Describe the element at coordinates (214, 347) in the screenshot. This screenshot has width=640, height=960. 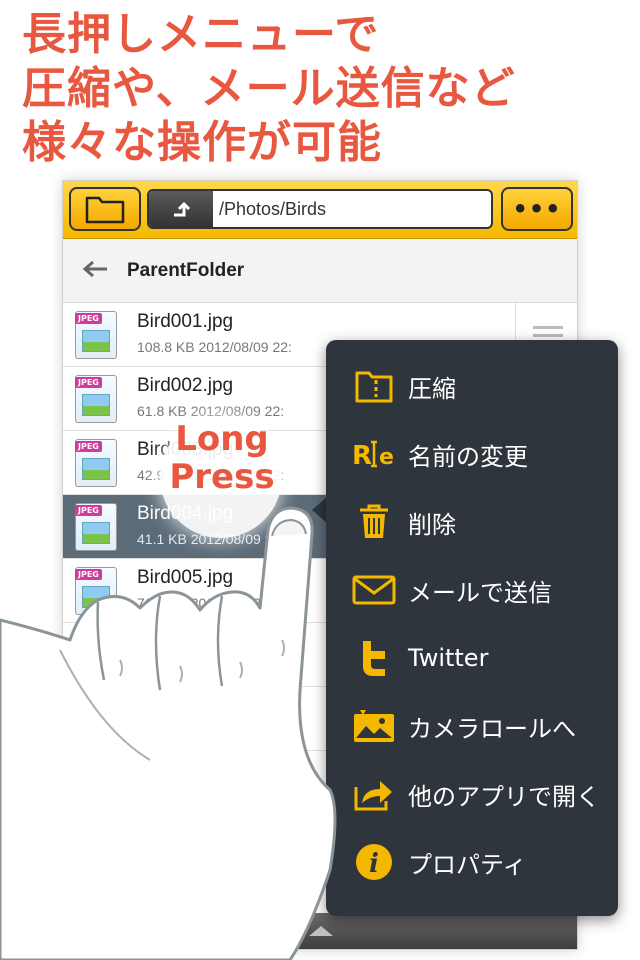
I see `file-meta: 108.8 KB 2012/08/09 22:` at that location.